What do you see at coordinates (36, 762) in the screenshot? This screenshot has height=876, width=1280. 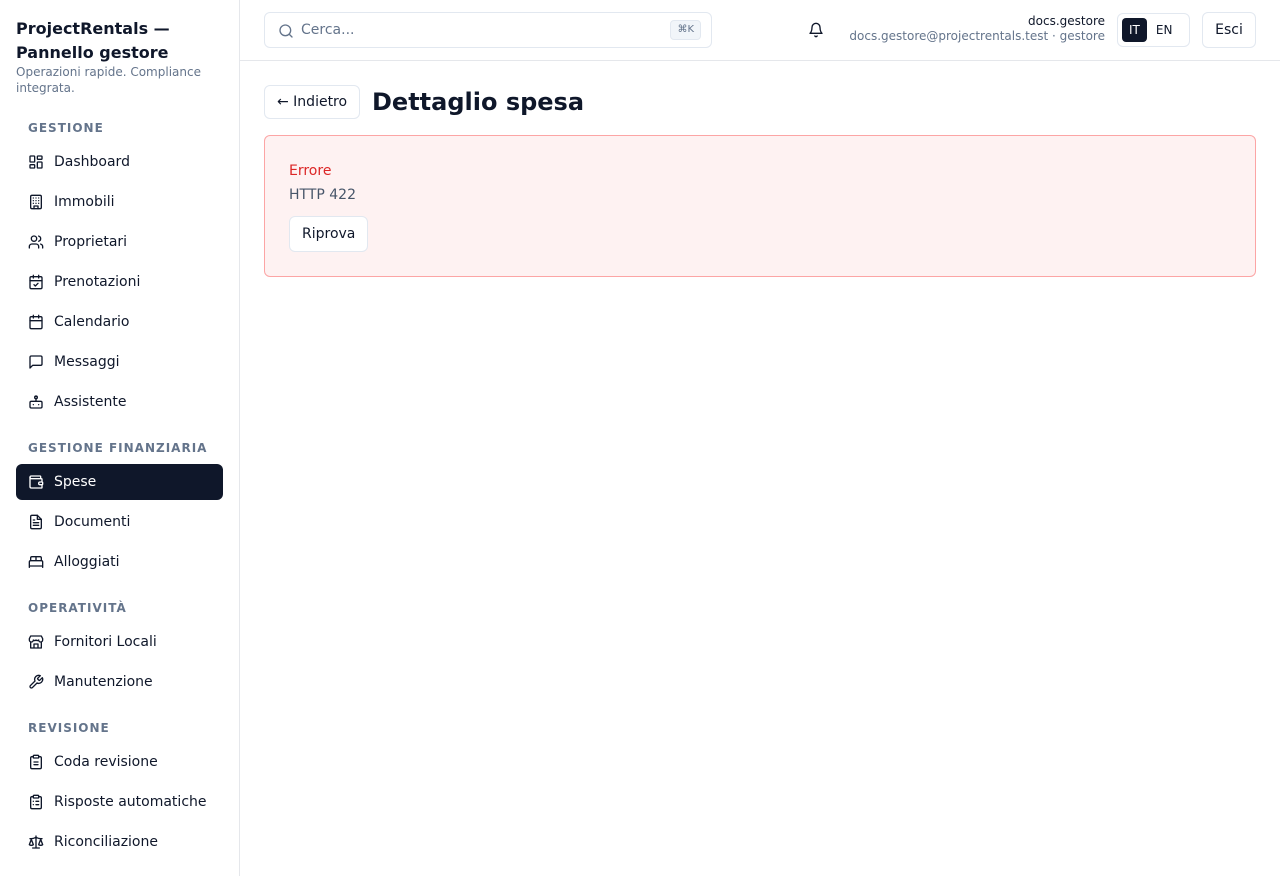 I see `clipboard-icon` at bounding box center [36, 762].